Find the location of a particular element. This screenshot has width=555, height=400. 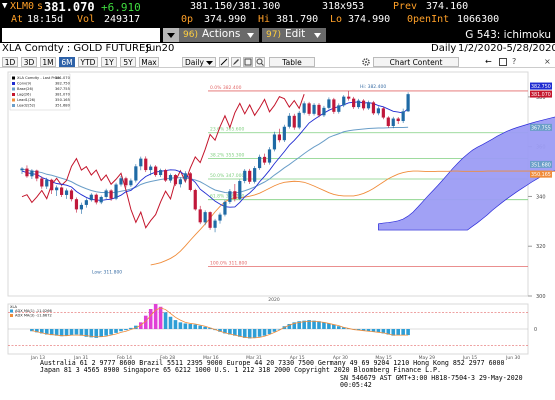

legend-value: 367.755 is located at coordinates (62, 89).